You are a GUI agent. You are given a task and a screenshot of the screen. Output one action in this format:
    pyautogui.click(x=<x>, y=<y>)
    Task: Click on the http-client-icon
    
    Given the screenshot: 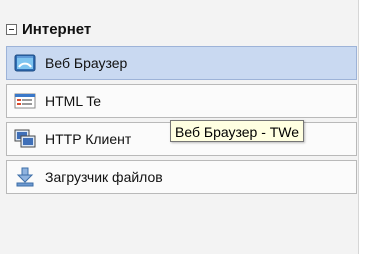 What is the action you would take?
    pyautogui.click(x=25, y=138)
    